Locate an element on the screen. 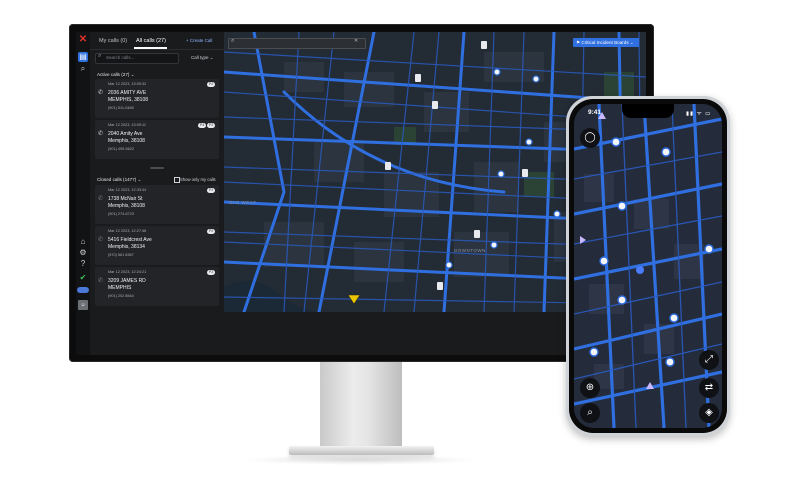 The width and height of the screenshot is (800, 483). phone-status-icons: ▮▮ ᯤ ▭ is located at coordinates (699, 114).